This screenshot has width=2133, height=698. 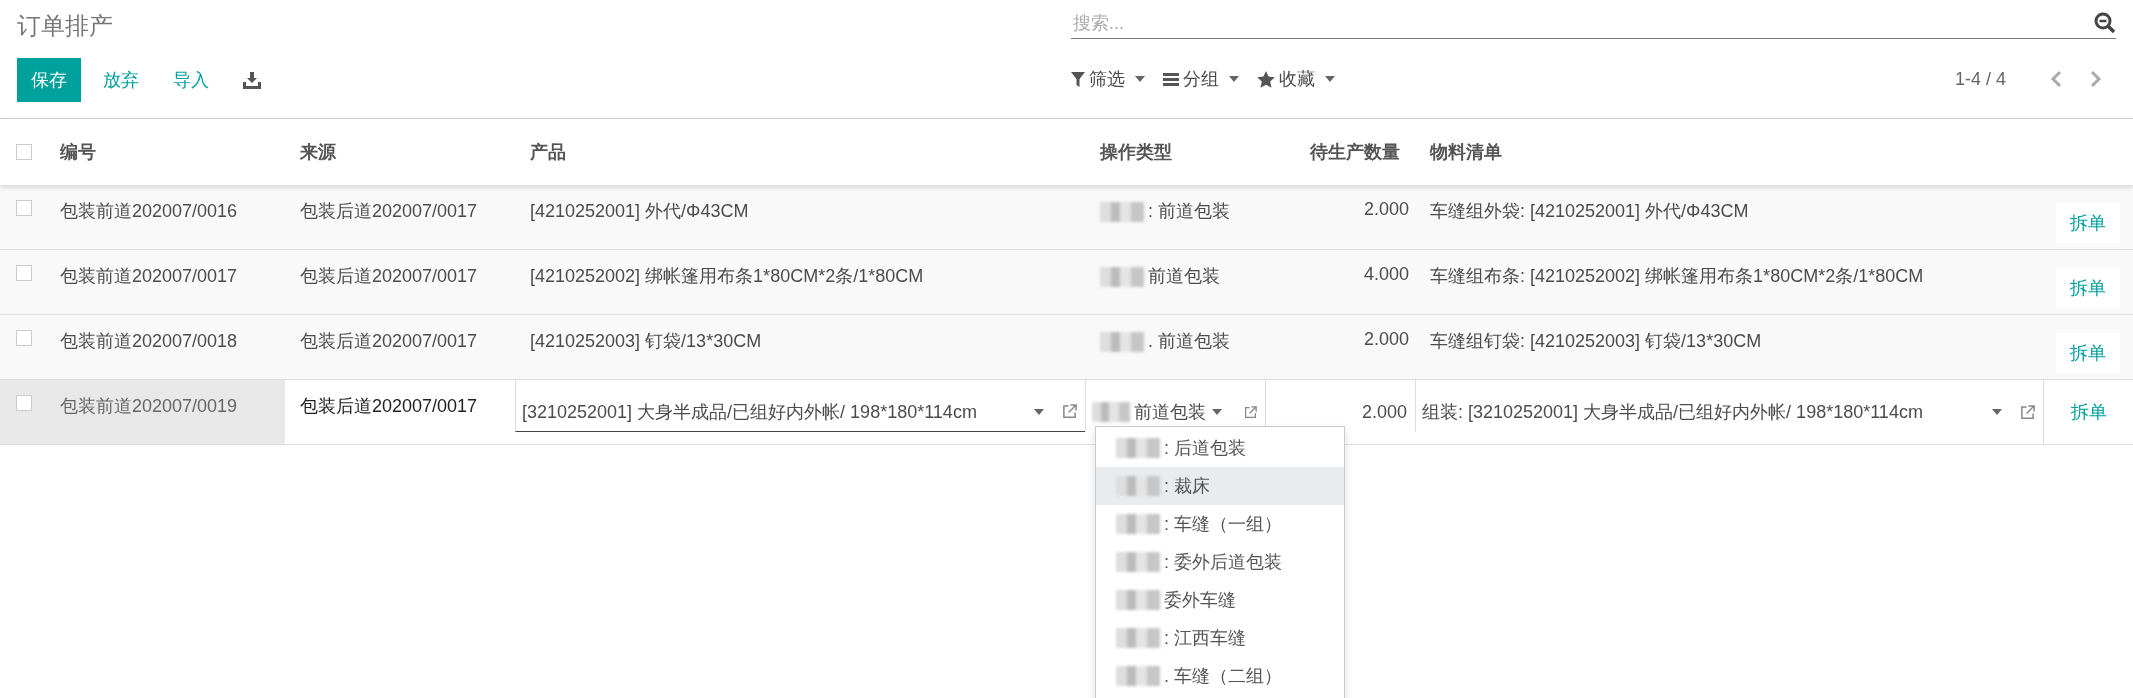 What do you see at coordinates (1178, 412) in the screenshot?
I see `operation-type-field: 前道包装` at bounding box center [1178, 412].